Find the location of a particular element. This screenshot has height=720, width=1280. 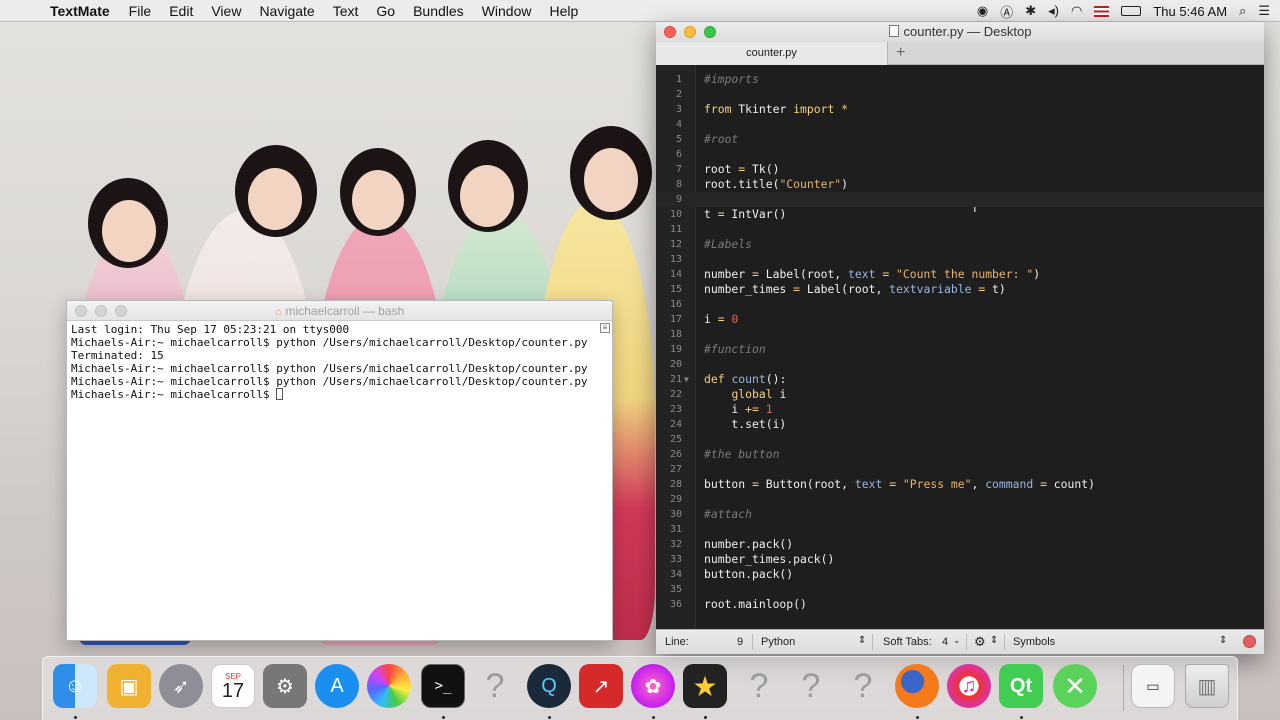

imovie-icon: ★ is located at coordinates (705, 686).